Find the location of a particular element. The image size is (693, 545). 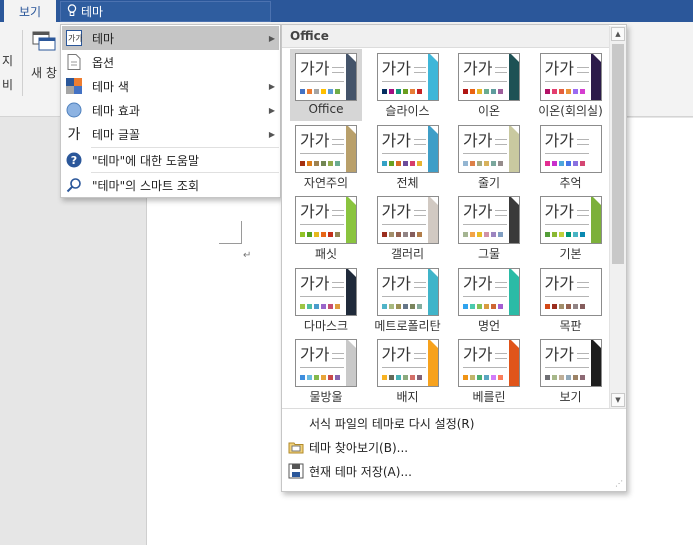

theme-option: 가가 자연주의 is located at coordinates (326, 157).